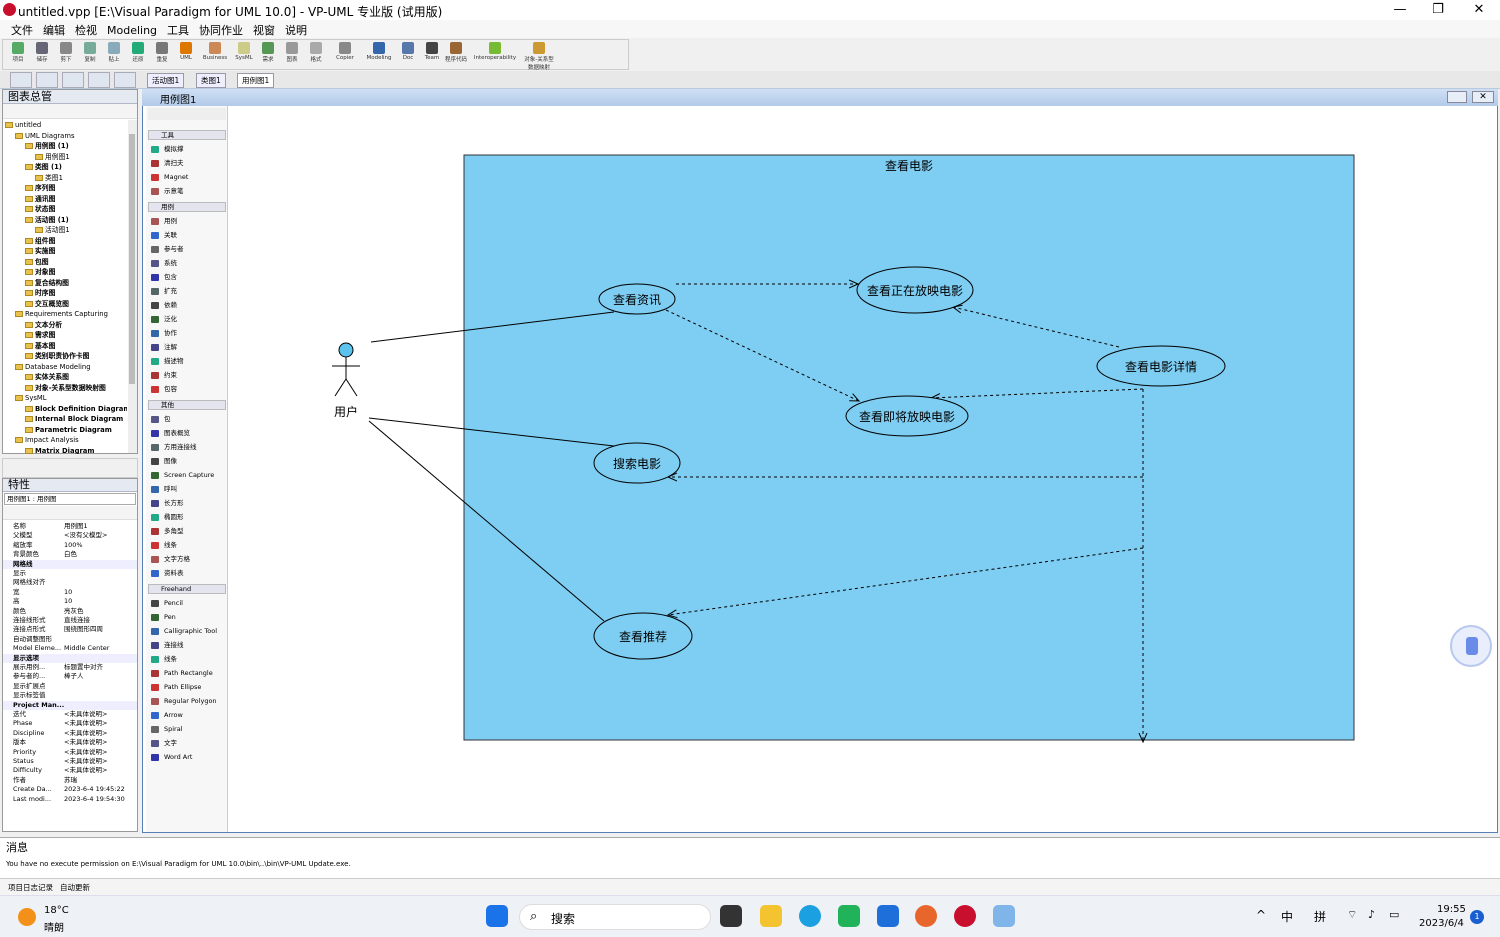 This screenshot has width=1500, height=937. Describe the element at coordinates (188, 221) in the screenshot. I see `palette-item: 用例` at that location.